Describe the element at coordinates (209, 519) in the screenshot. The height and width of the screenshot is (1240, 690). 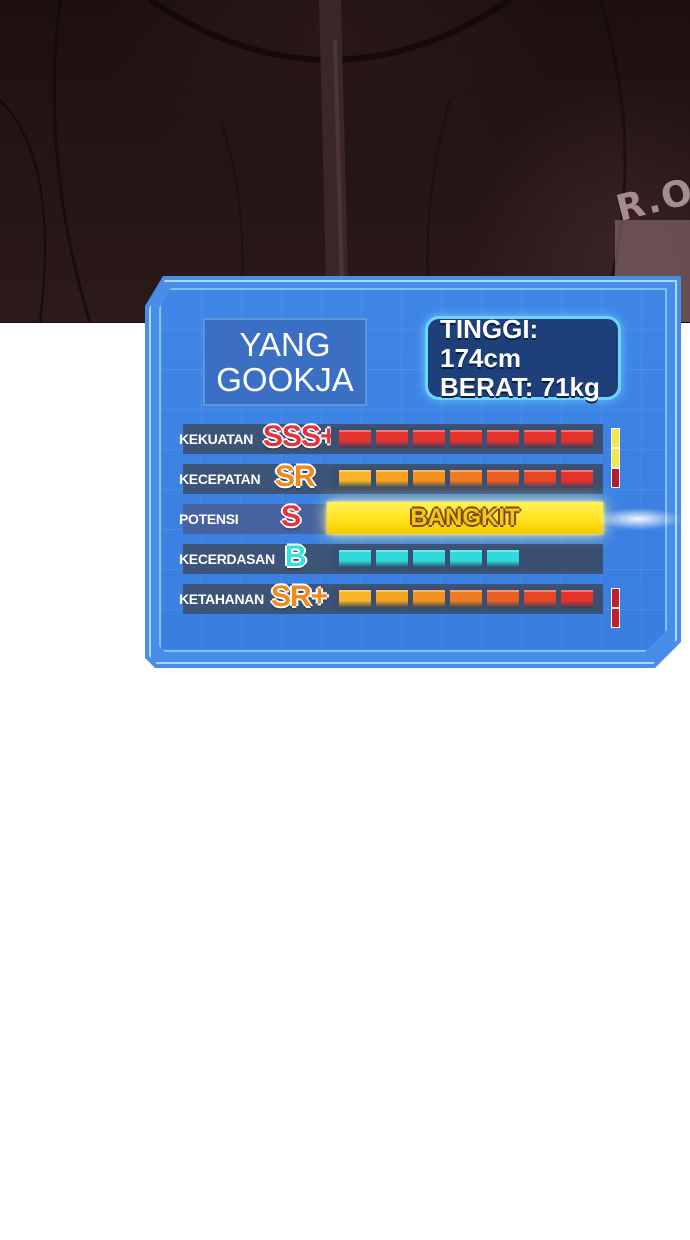
I see `stat-label: POTENSI` at that location.